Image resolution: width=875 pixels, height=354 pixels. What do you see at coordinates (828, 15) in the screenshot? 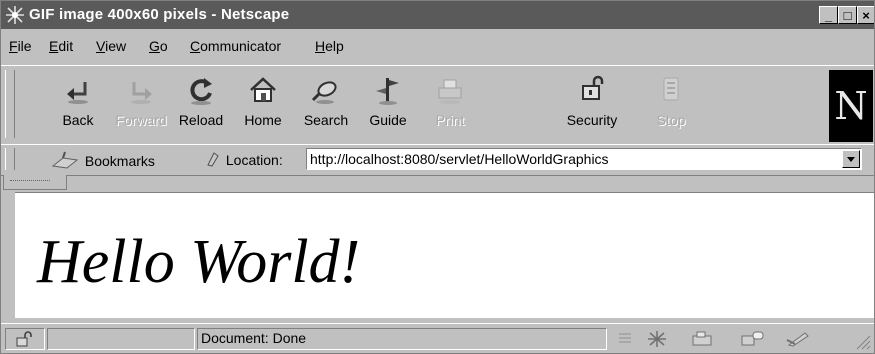
I see `minimize-button: _` at bounding box center [828, 15].